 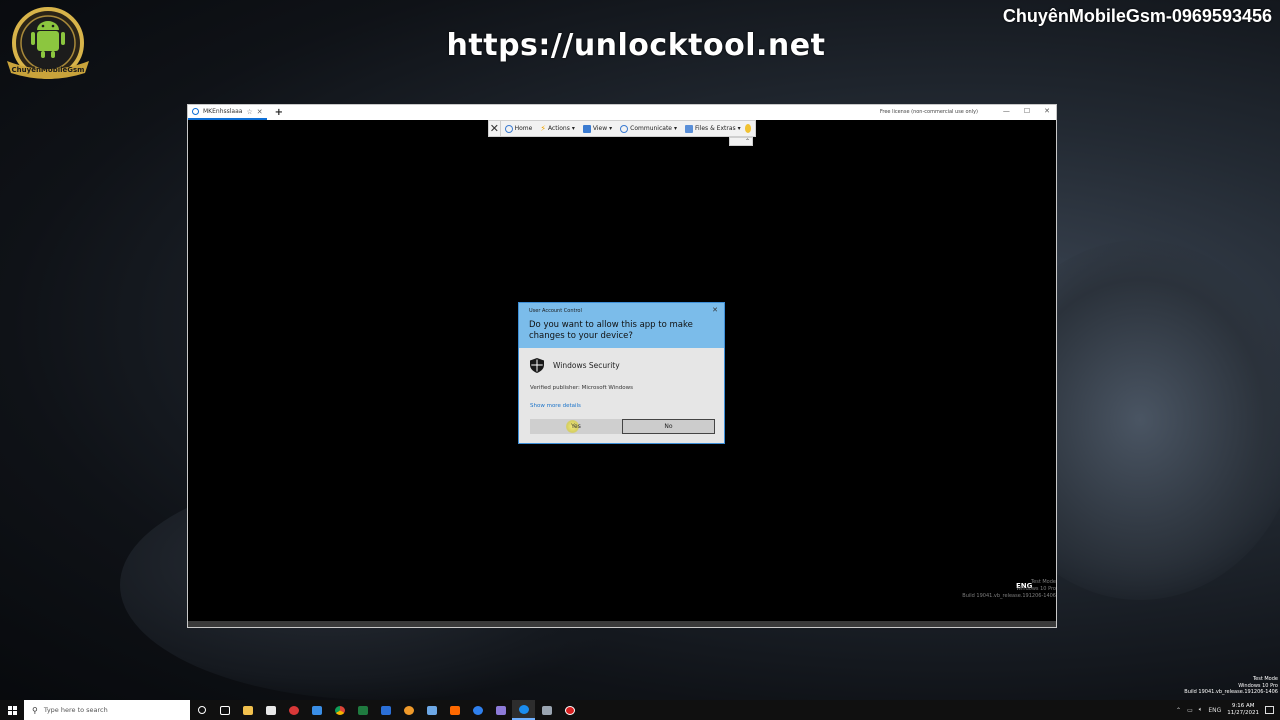 What do you see at coordinates (715, 310) in the screenshot?
I see `uac-close-icon: ✕` at bounding box center [715, 310].